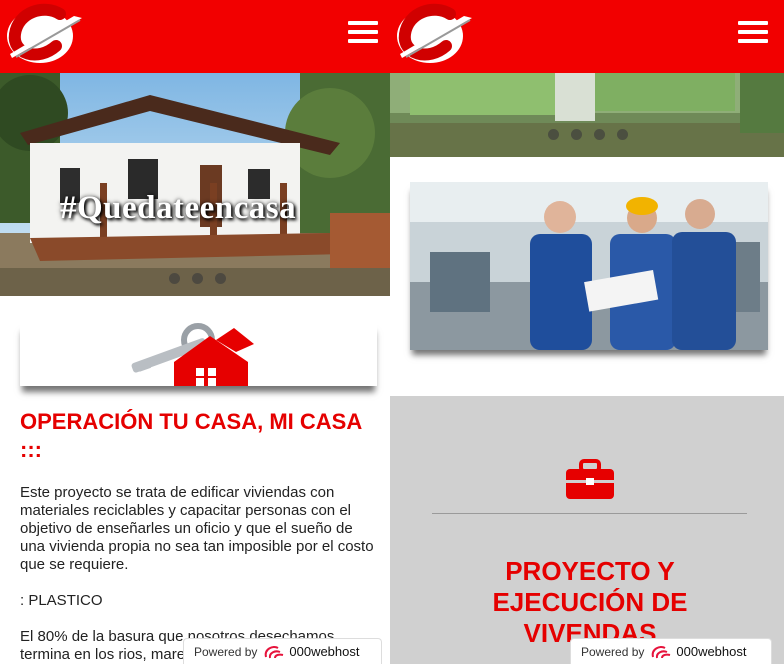 The width and height of the screenshot is (784, 664). Describe the element at coordinates (589, 513) in the screenshot. I see `section-divider` at that location.